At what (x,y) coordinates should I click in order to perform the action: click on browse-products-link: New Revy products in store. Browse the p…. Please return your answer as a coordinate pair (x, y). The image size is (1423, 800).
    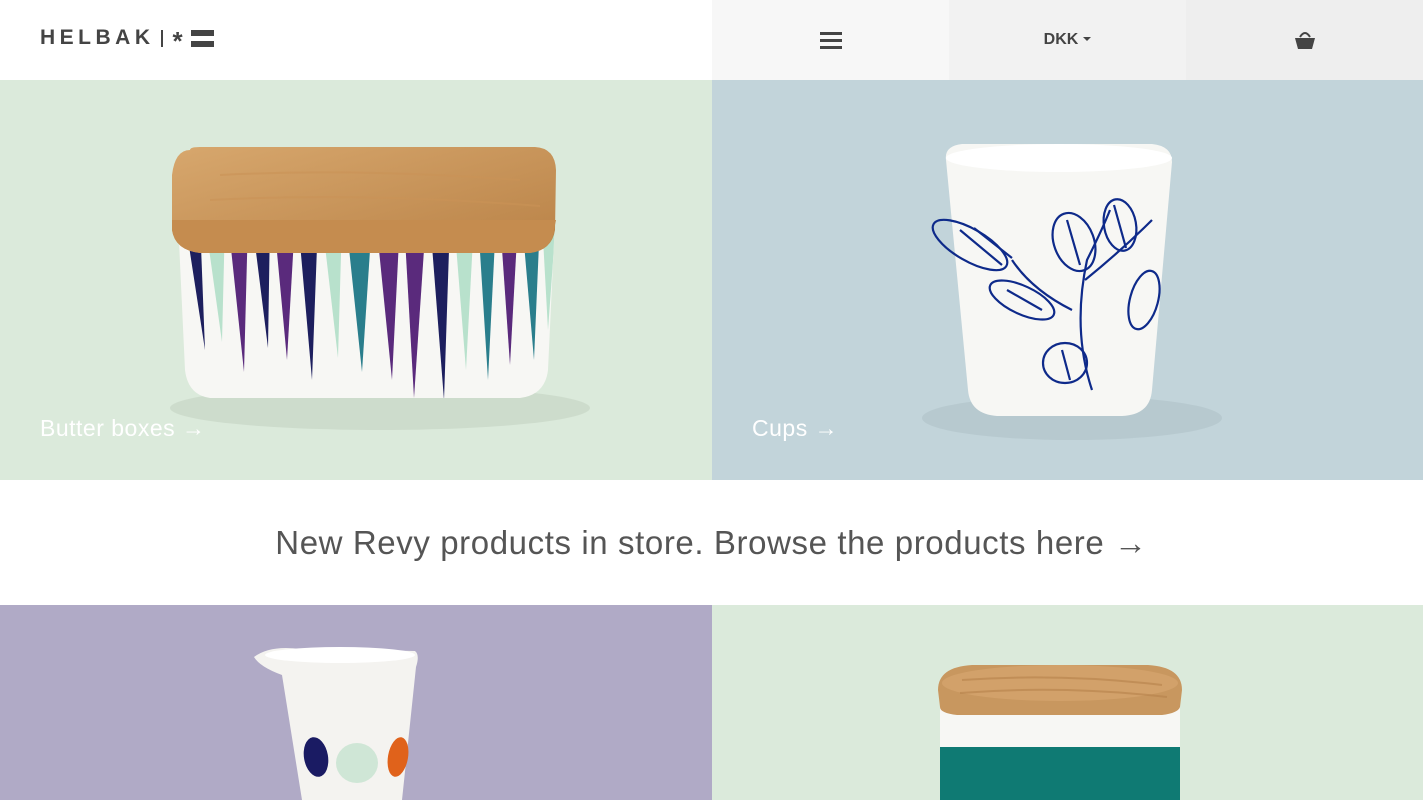
    Looking at the image, I should click on (711, 543).